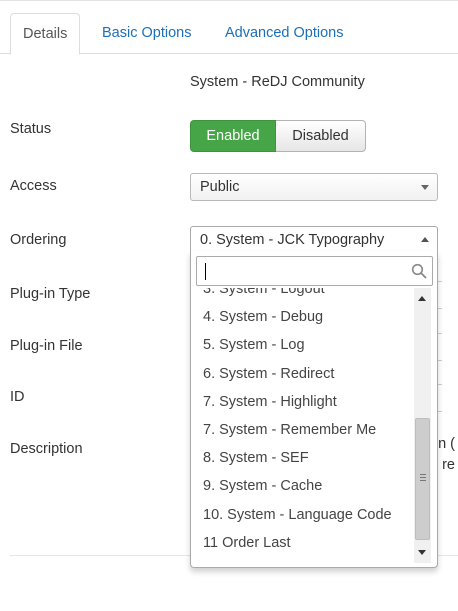  Describe the element at coordinates (33, 186) in the screenshot. I see `access-label: Access` at that location.